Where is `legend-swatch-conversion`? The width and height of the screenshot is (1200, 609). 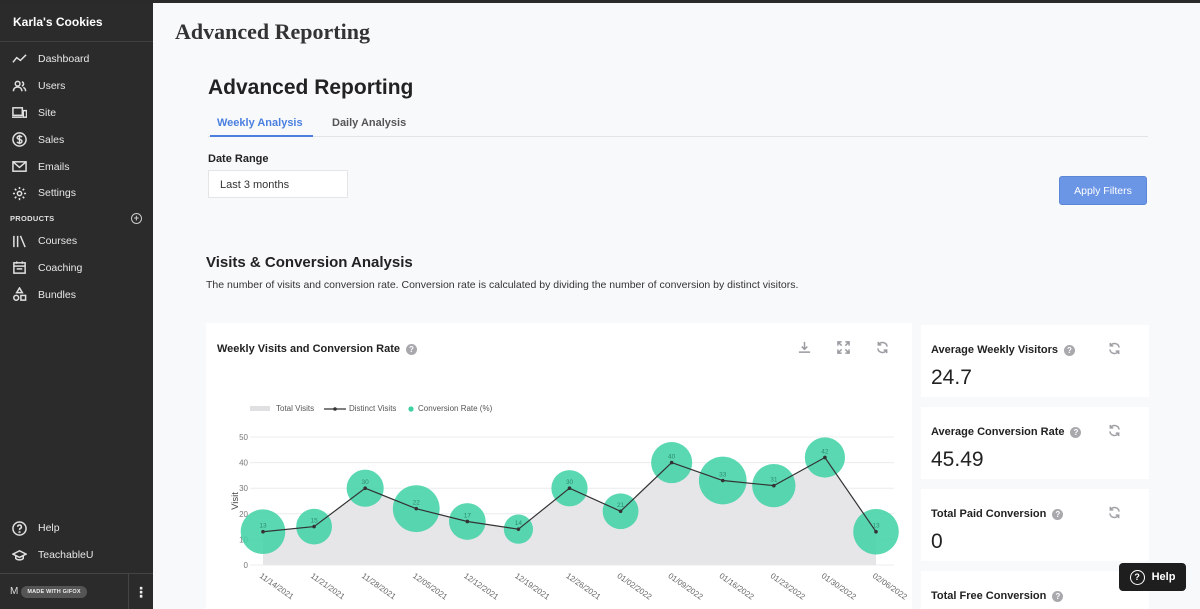
legend-swatch-conversion is located at coordinates (411, 409).